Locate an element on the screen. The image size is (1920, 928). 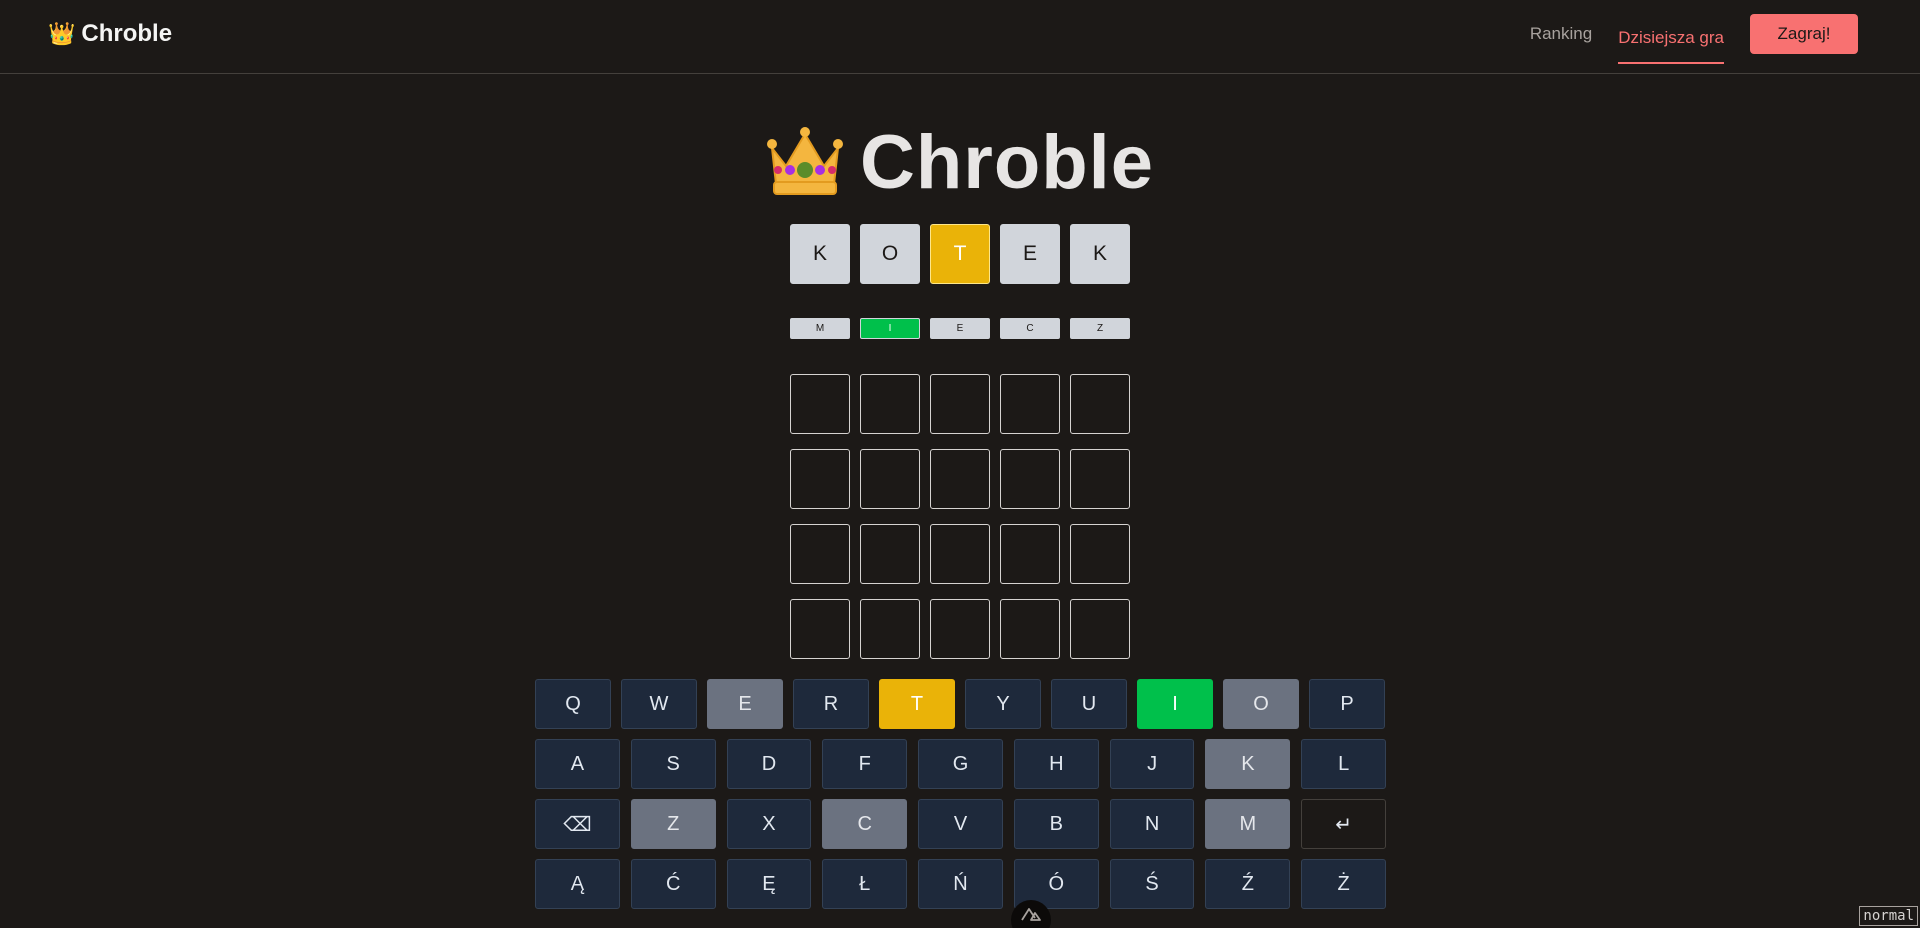
key-g: G is located at coordinates (960, 764).